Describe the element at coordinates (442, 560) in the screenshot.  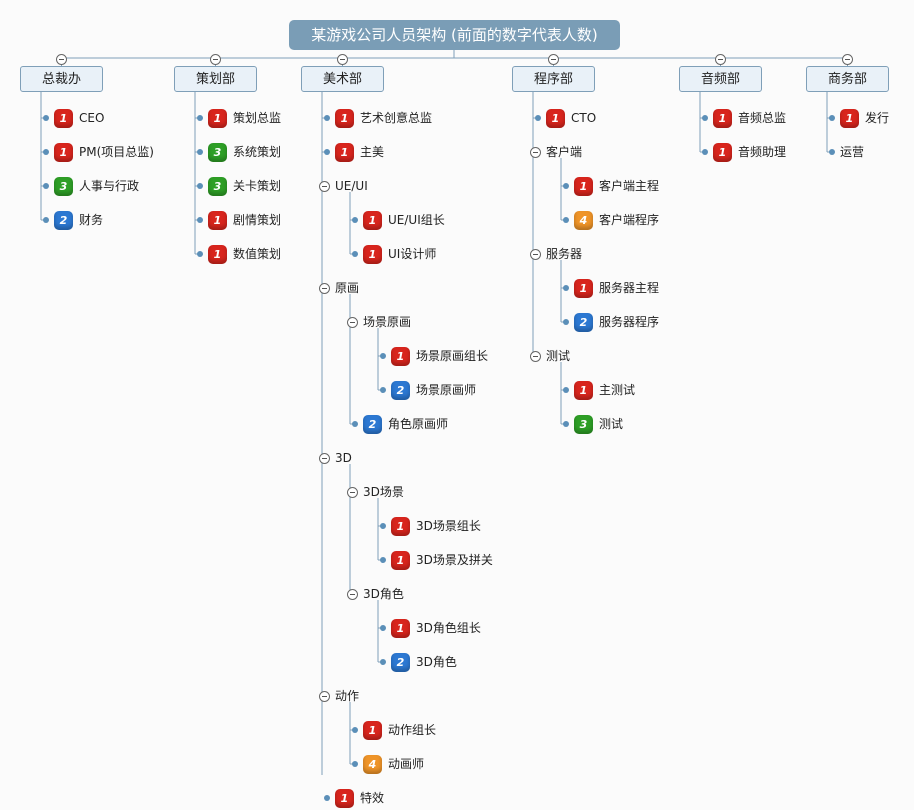
I see `tree-node: 1 3D场景及拼关` at that location.